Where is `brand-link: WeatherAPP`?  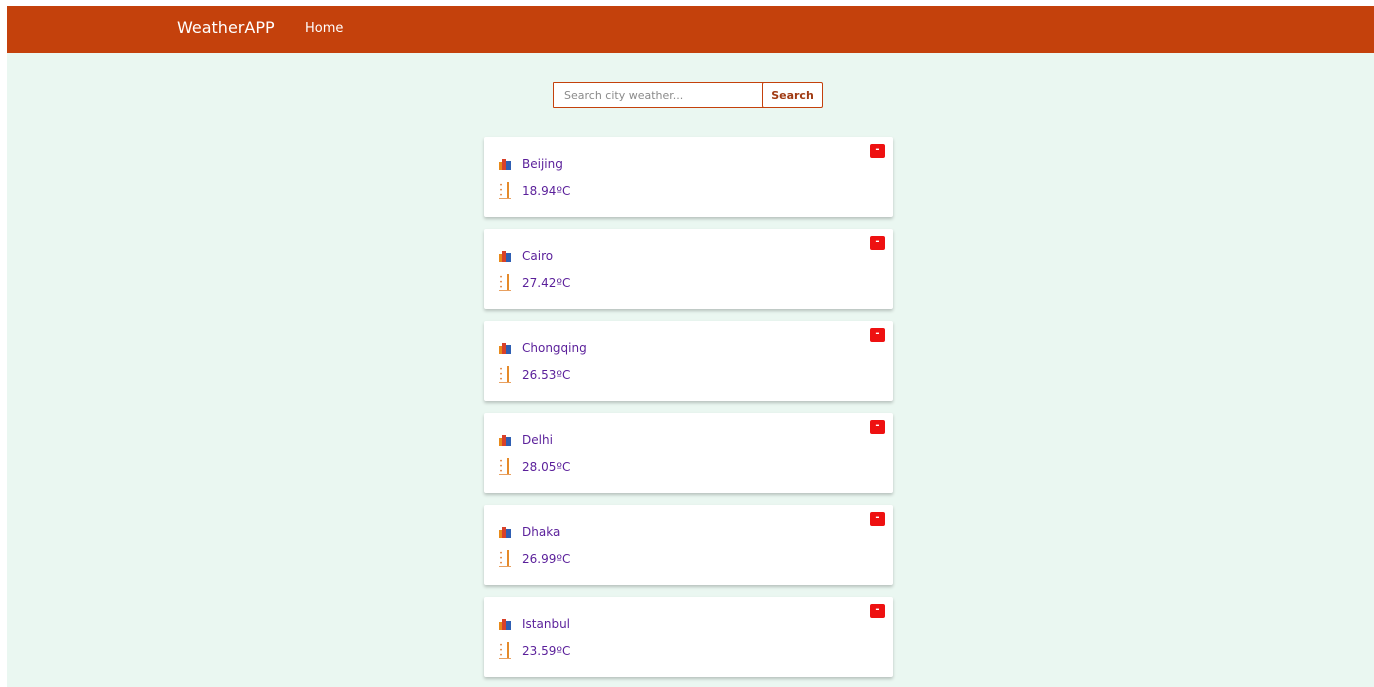
brand-link: WeatherAPP is located at coordinates (226, 28).